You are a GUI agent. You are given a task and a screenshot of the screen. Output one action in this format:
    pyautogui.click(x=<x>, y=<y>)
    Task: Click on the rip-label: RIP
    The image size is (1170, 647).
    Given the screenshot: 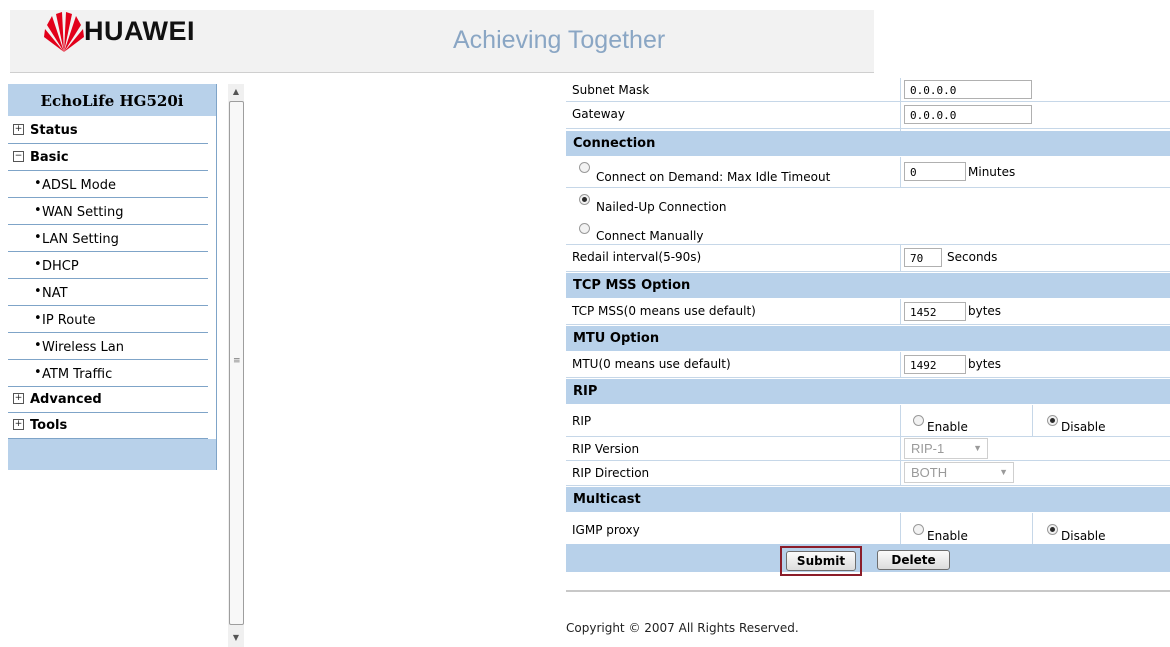 What is the action you would take?
    pyautogui.click(x=582, y=421)
    